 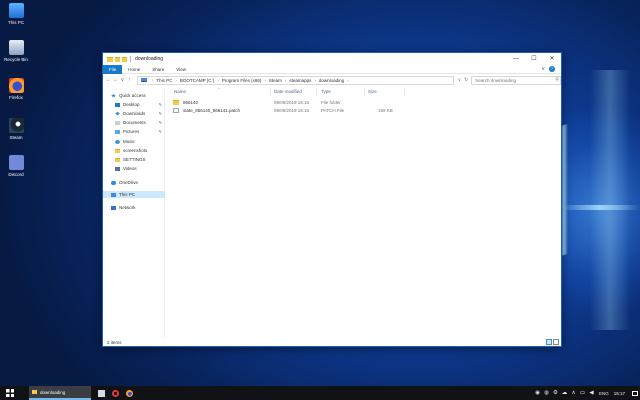 What do you see at coordinates (564, 393) in the screenshot?
I see `onedrive-tray-icon: ☁` at bounding box center [564, 393].